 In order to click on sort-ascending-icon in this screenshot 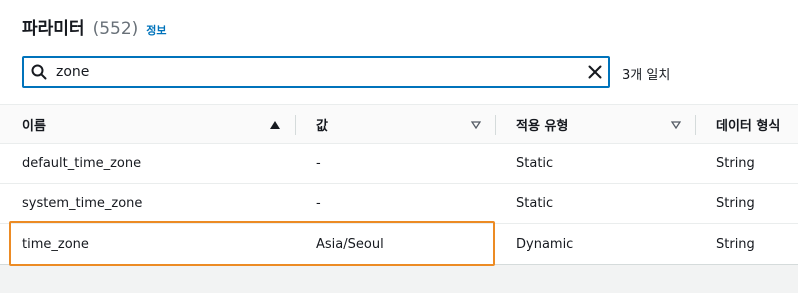, I will do `click(275, 125)`.